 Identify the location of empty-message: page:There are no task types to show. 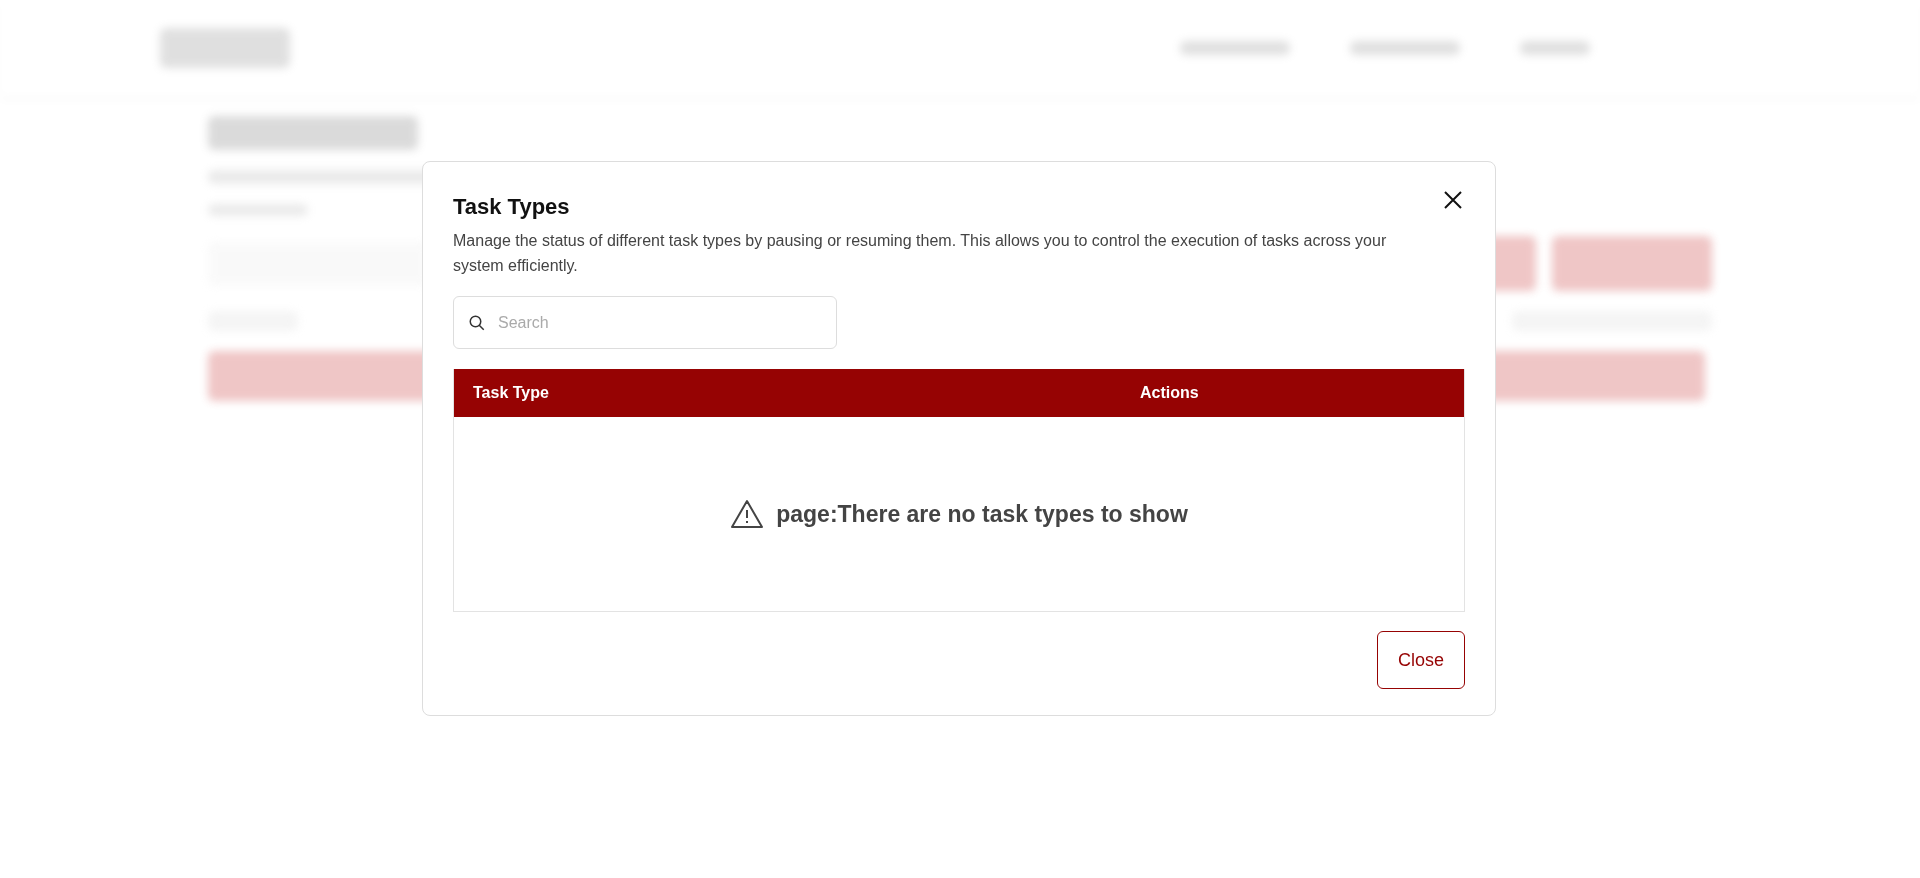
(982, 514).